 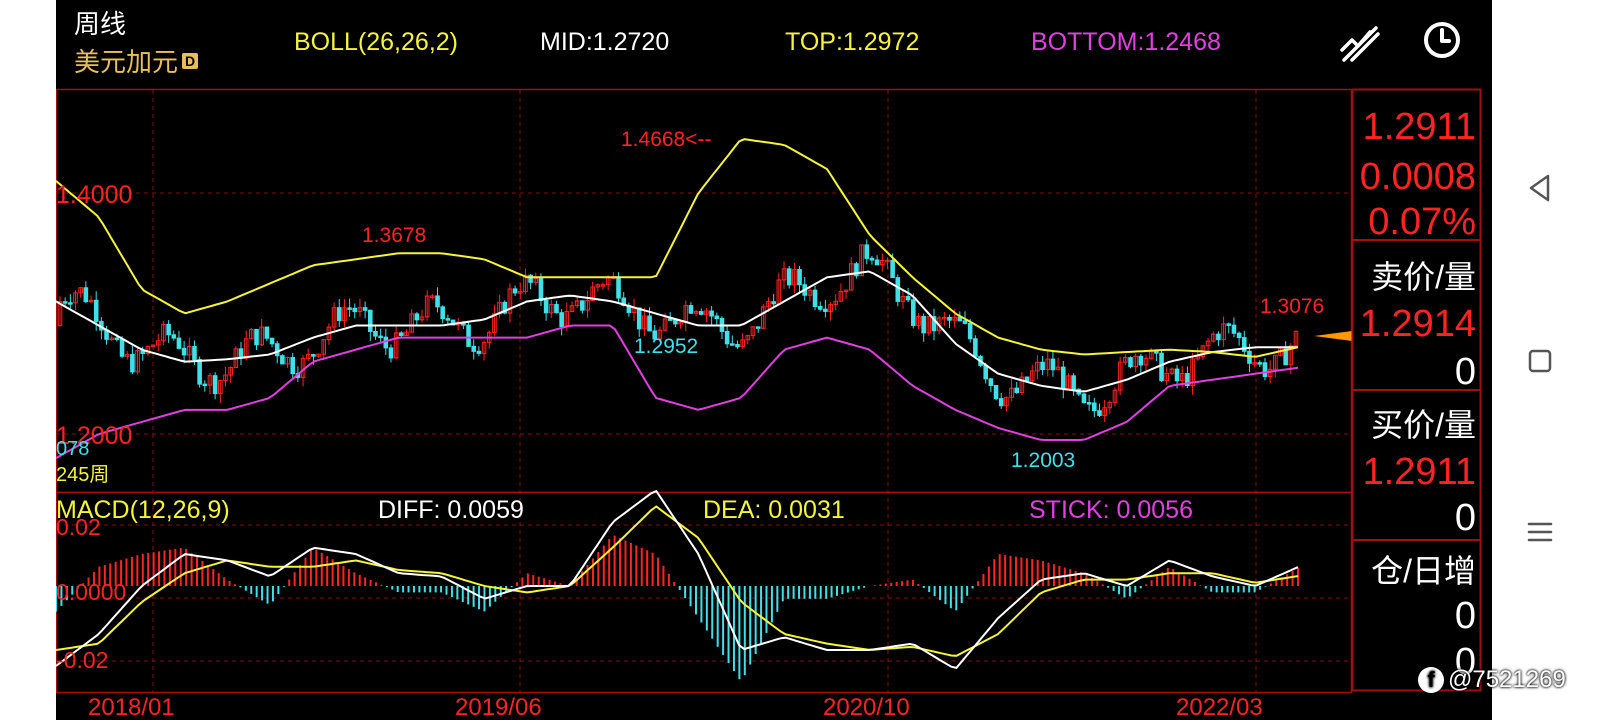 I want to click on price-change-percent: 0.07%, so click(x=1422, y=222).